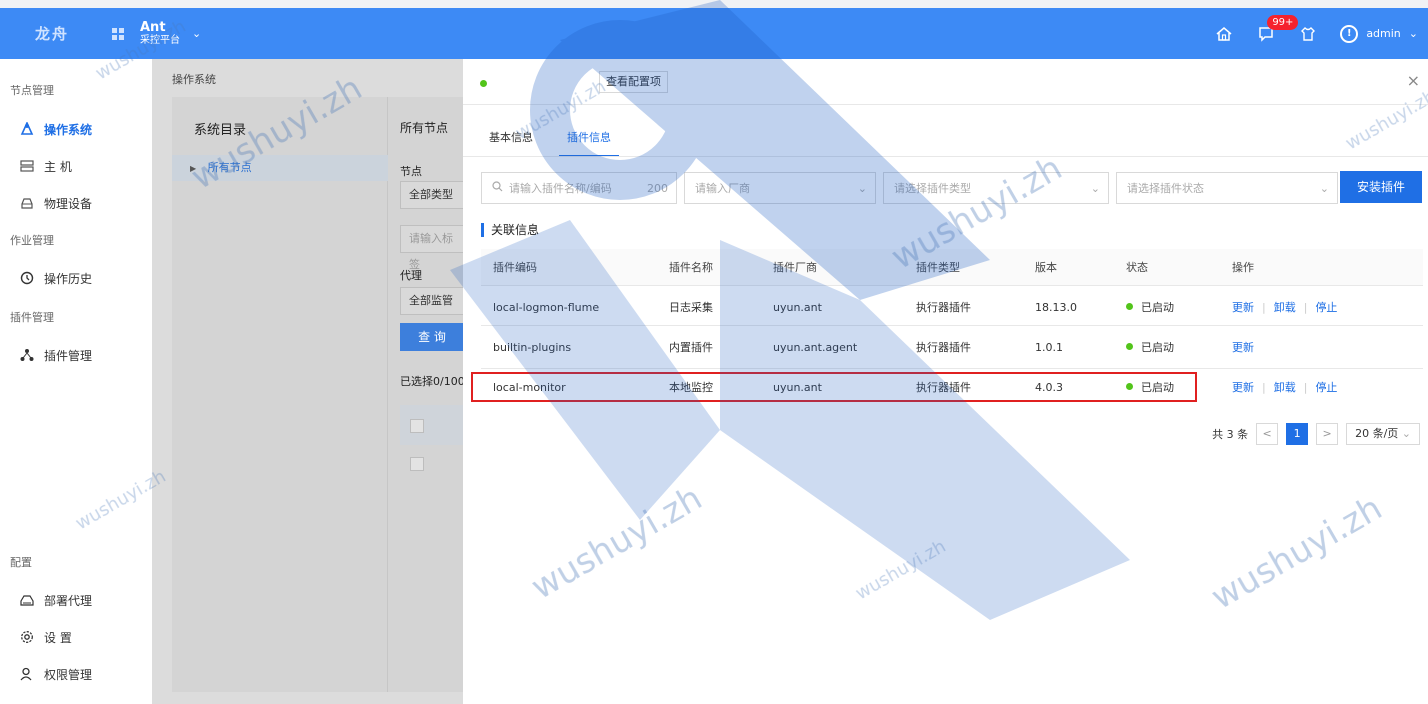 The height and width of the screenshot is (704, 1428). Describe the element at coordinates (432, 337) in the screenshot. I see `query-button: 查 询` at that location.